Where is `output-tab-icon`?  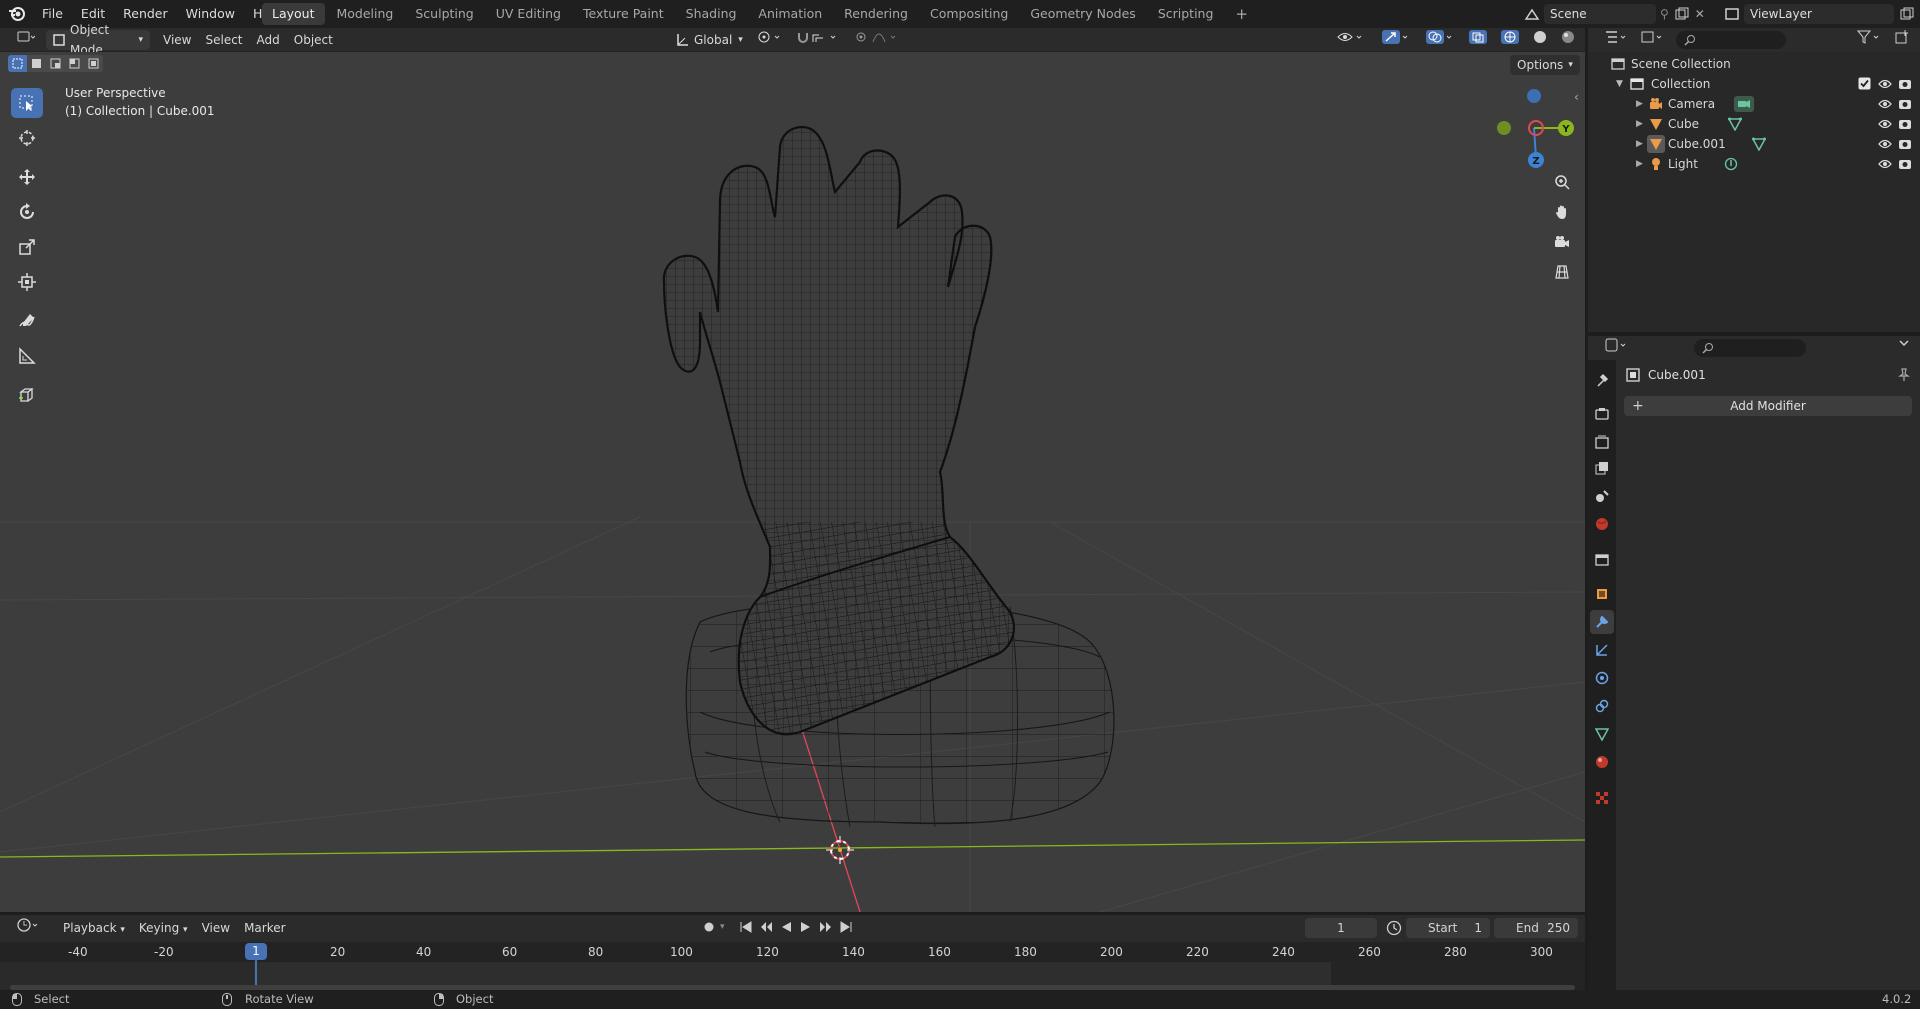 output-tab-icon is located at coordinates (1602, 442).